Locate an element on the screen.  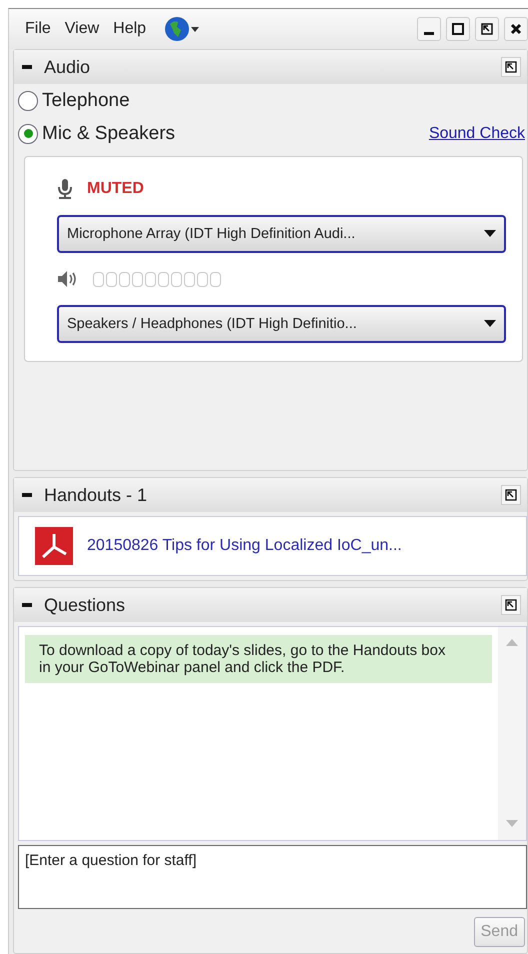
radio-label: Mic & Speakers is located at coordinates (109, 133).